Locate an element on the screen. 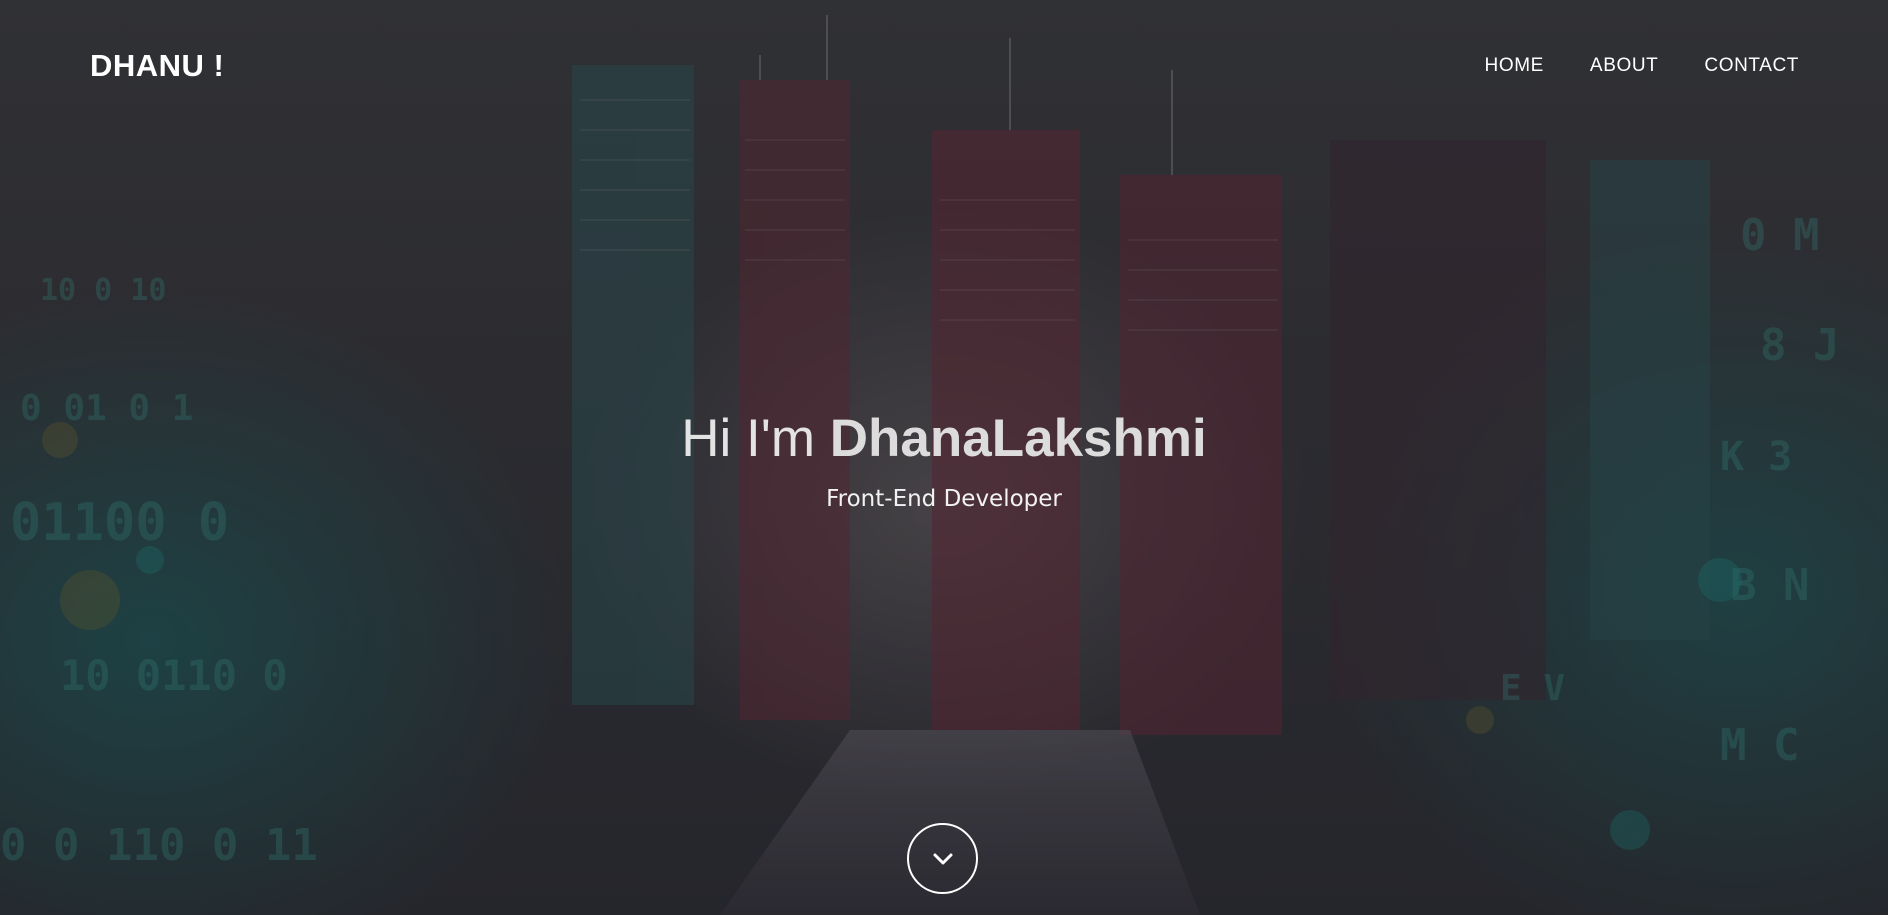  hero-name: DhanaLakshmi is located at coordinates (1018, 438).